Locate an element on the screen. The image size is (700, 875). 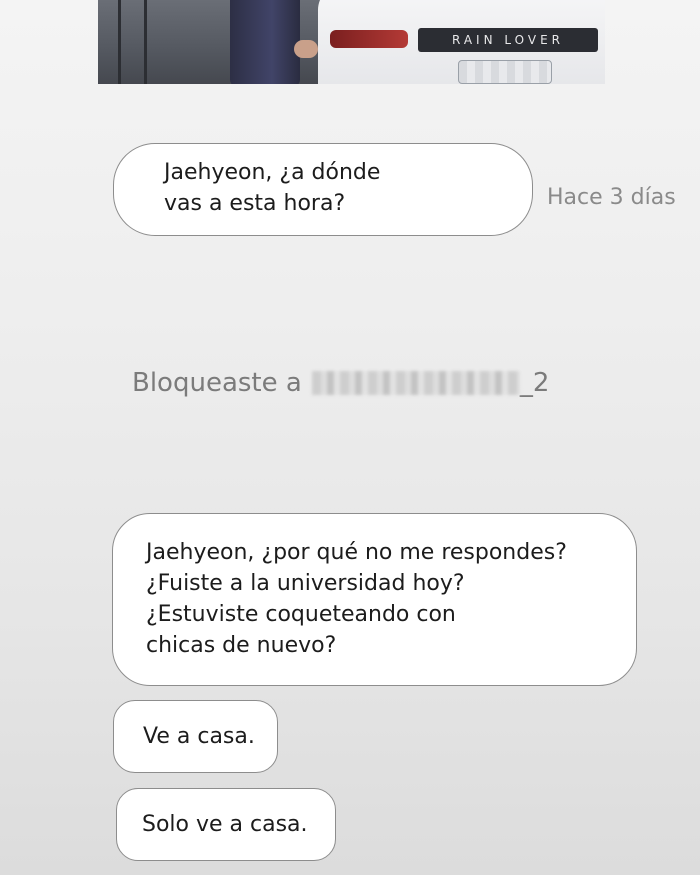
message-line: chicas de nuevo? is located at coordinates (241, 645).